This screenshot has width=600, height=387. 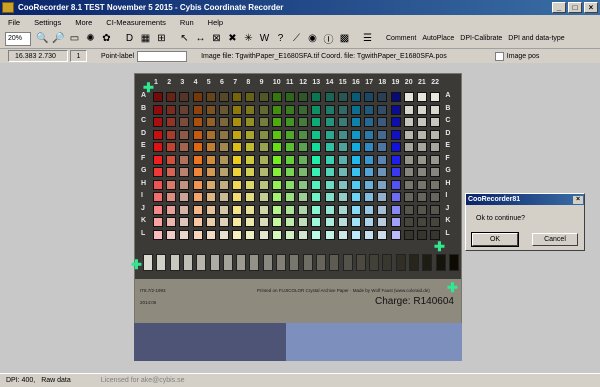 I want to click on toolbar-separator, so click(x=118, y=38).